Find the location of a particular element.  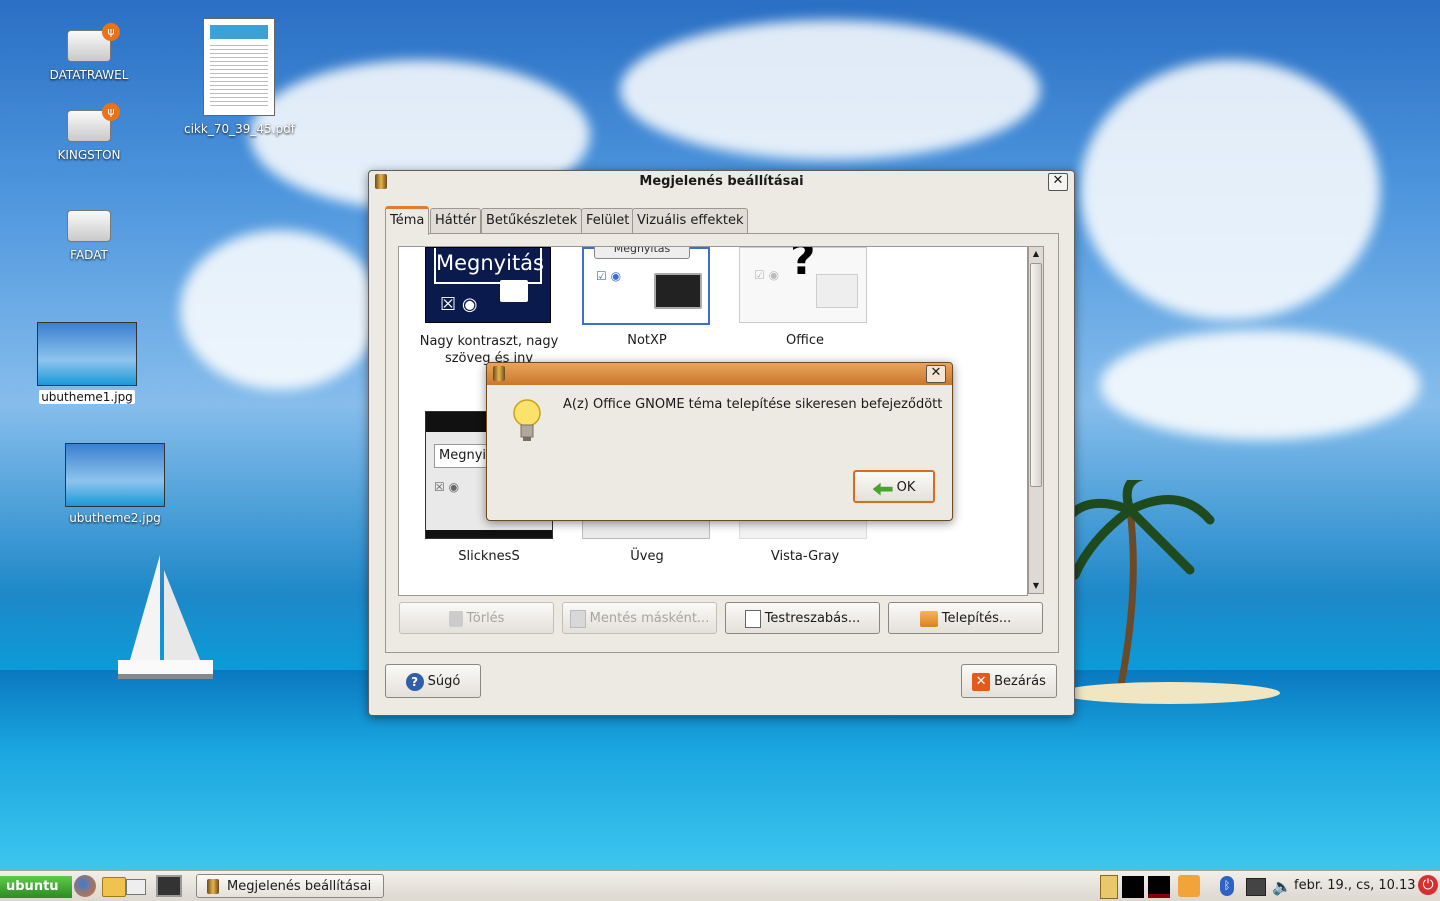

theme-preview-high-contrast: Megnyitás ☒ ◉ is located at coordinates (488, 285).